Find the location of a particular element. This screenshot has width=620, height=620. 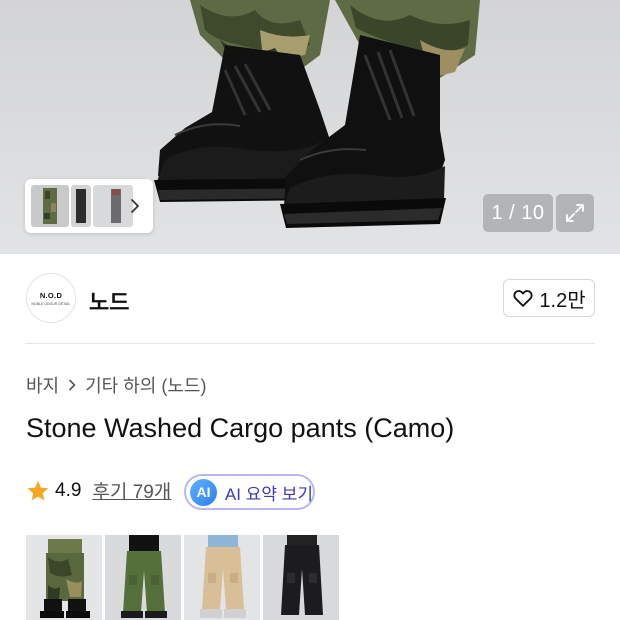

thumbnail-strip is located at coordinates (89, 206).